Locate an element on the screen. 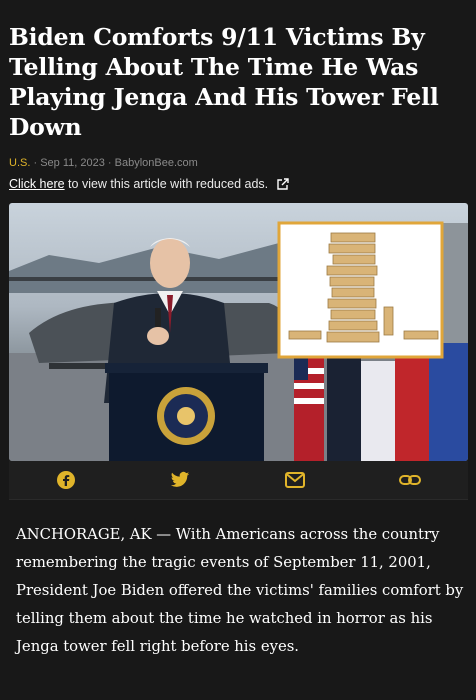  category-link: U.S. is located at coordinates (19, 163).